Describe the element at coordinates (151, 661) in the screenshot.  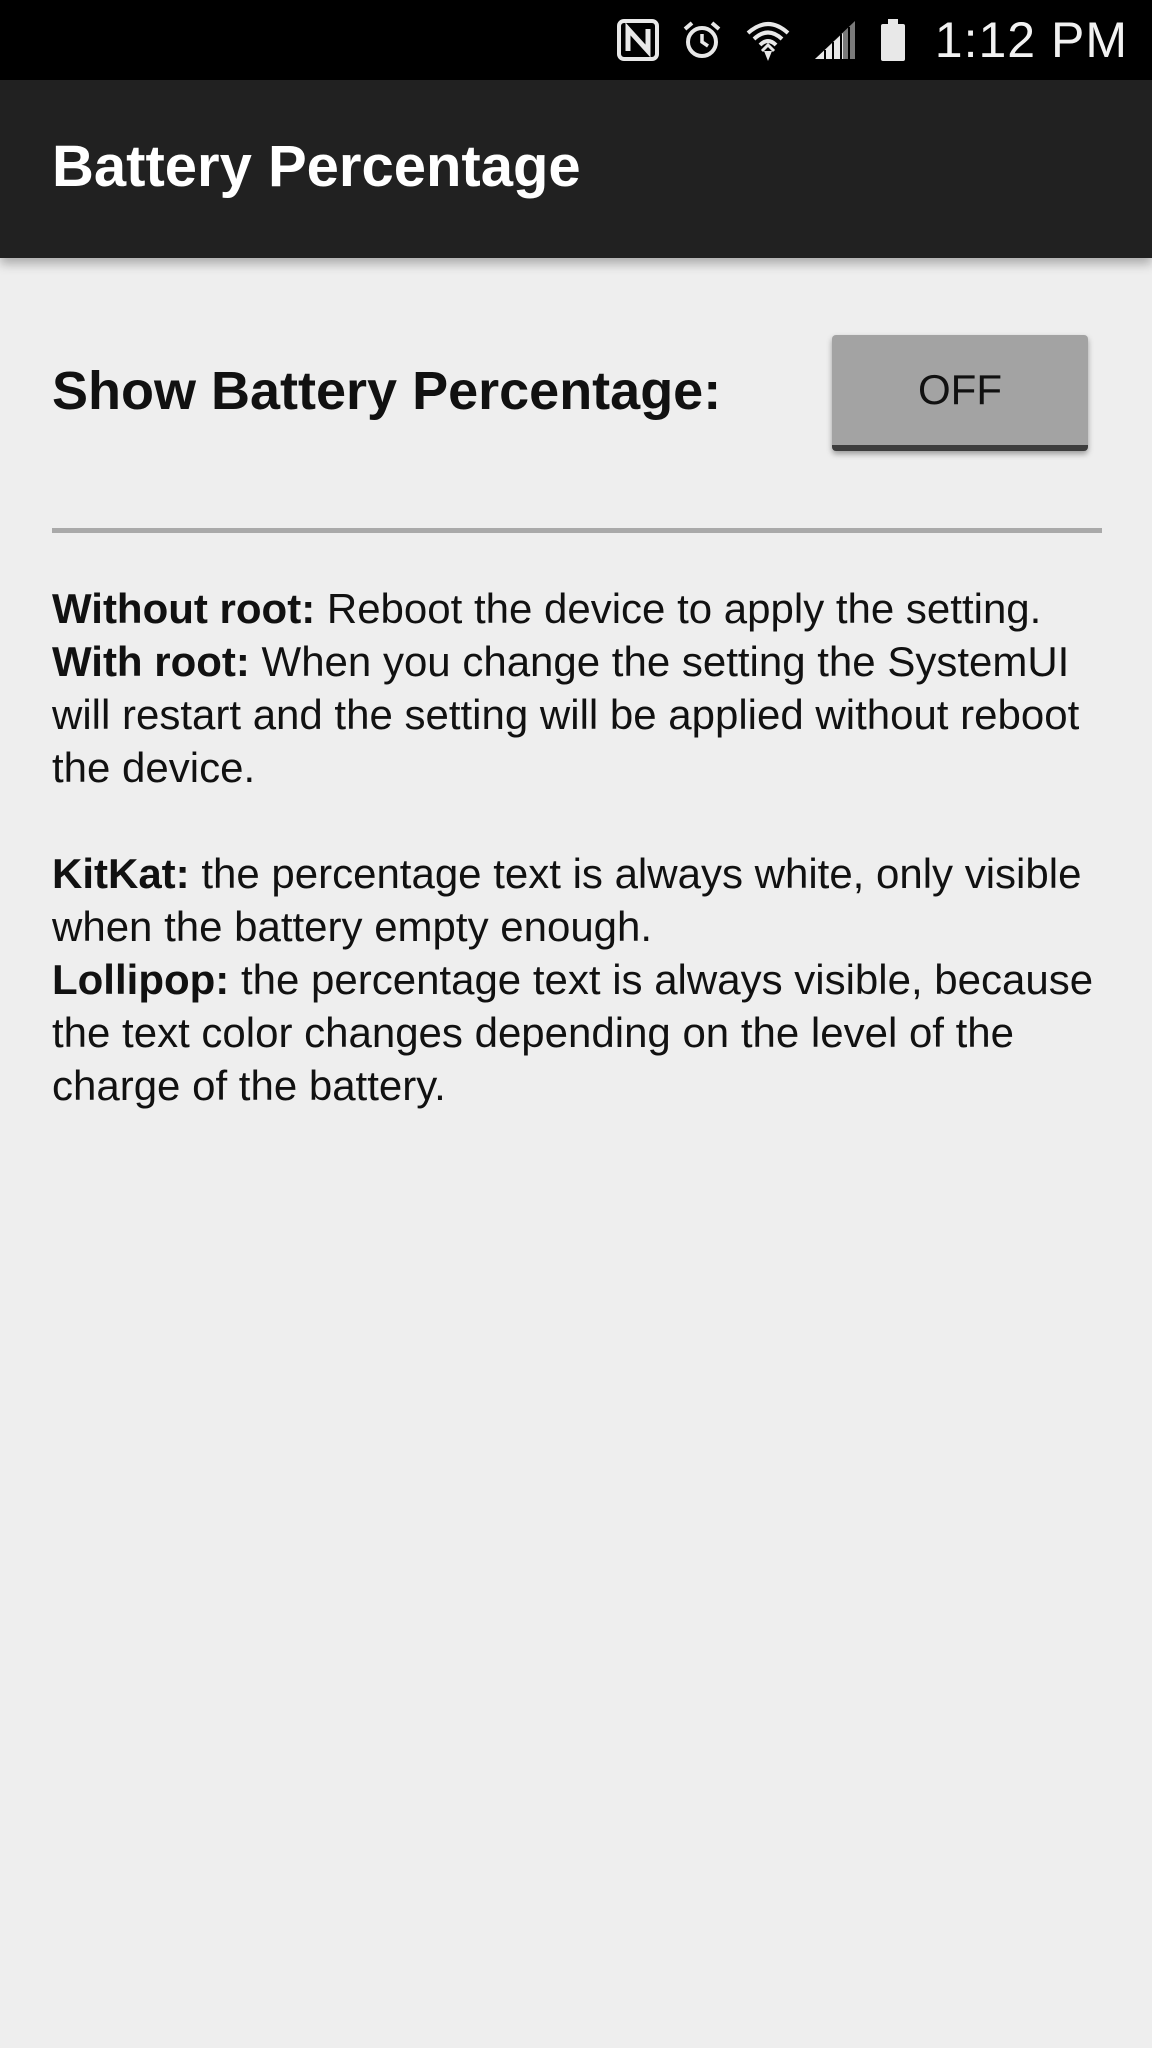
I see `with-root-label: With root:` at that location.